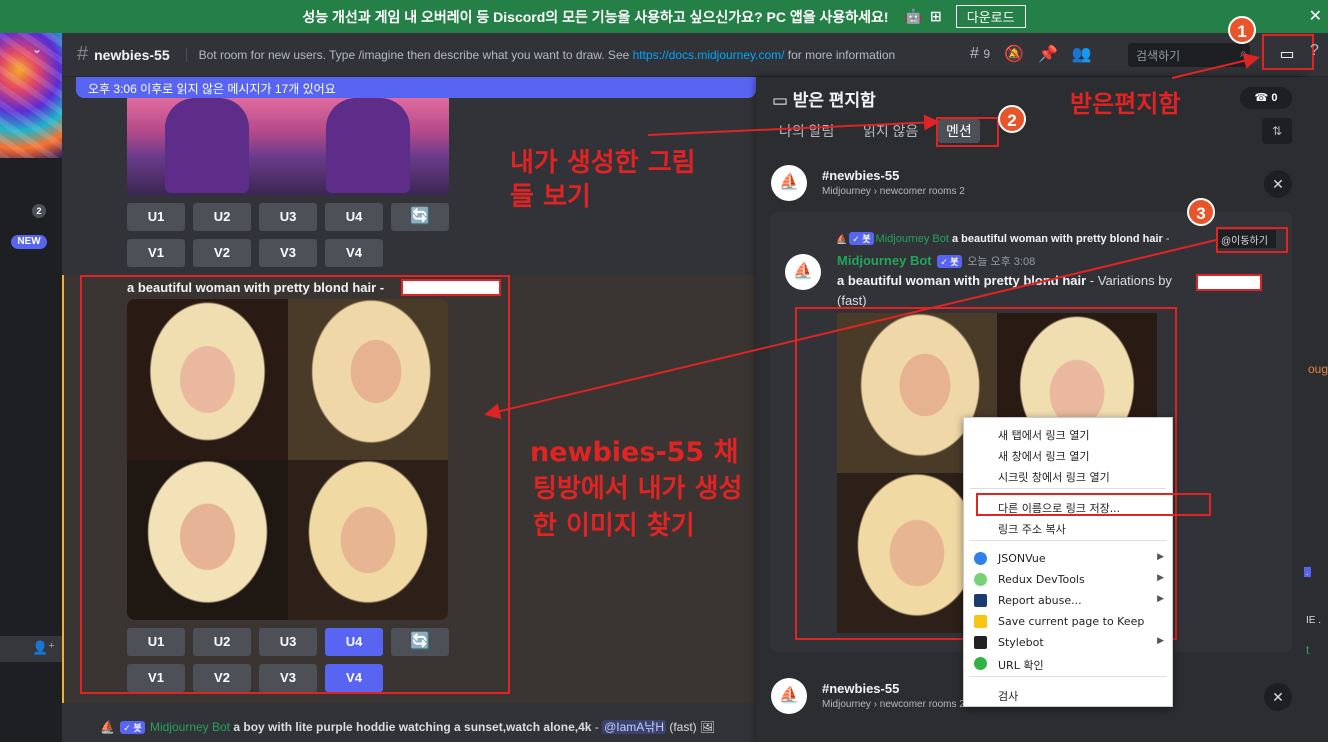 This screenshot has height=742, width=1328. I want to click on arrow-to-mentions, so click(793, 125).